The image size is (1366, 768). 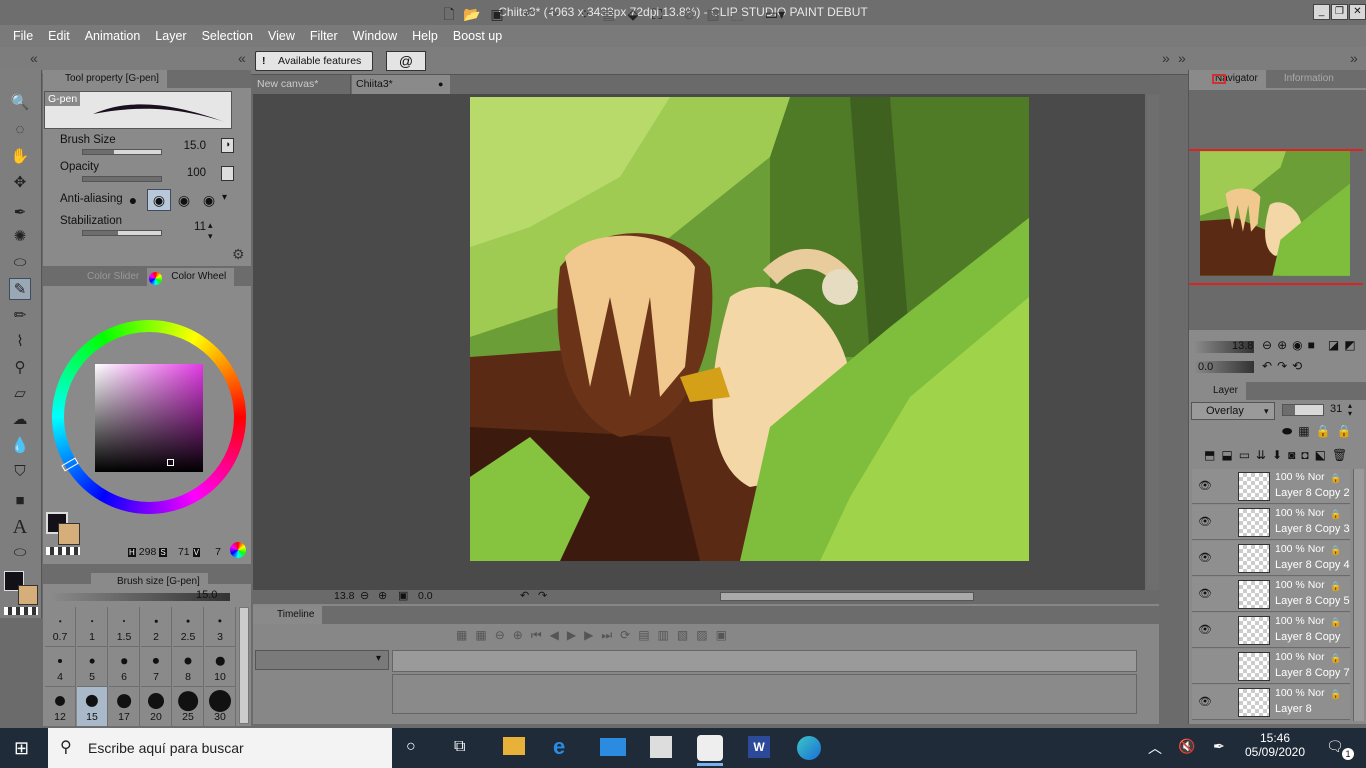 I want to click on minimize-button: _, so click(x=1321, y=12).